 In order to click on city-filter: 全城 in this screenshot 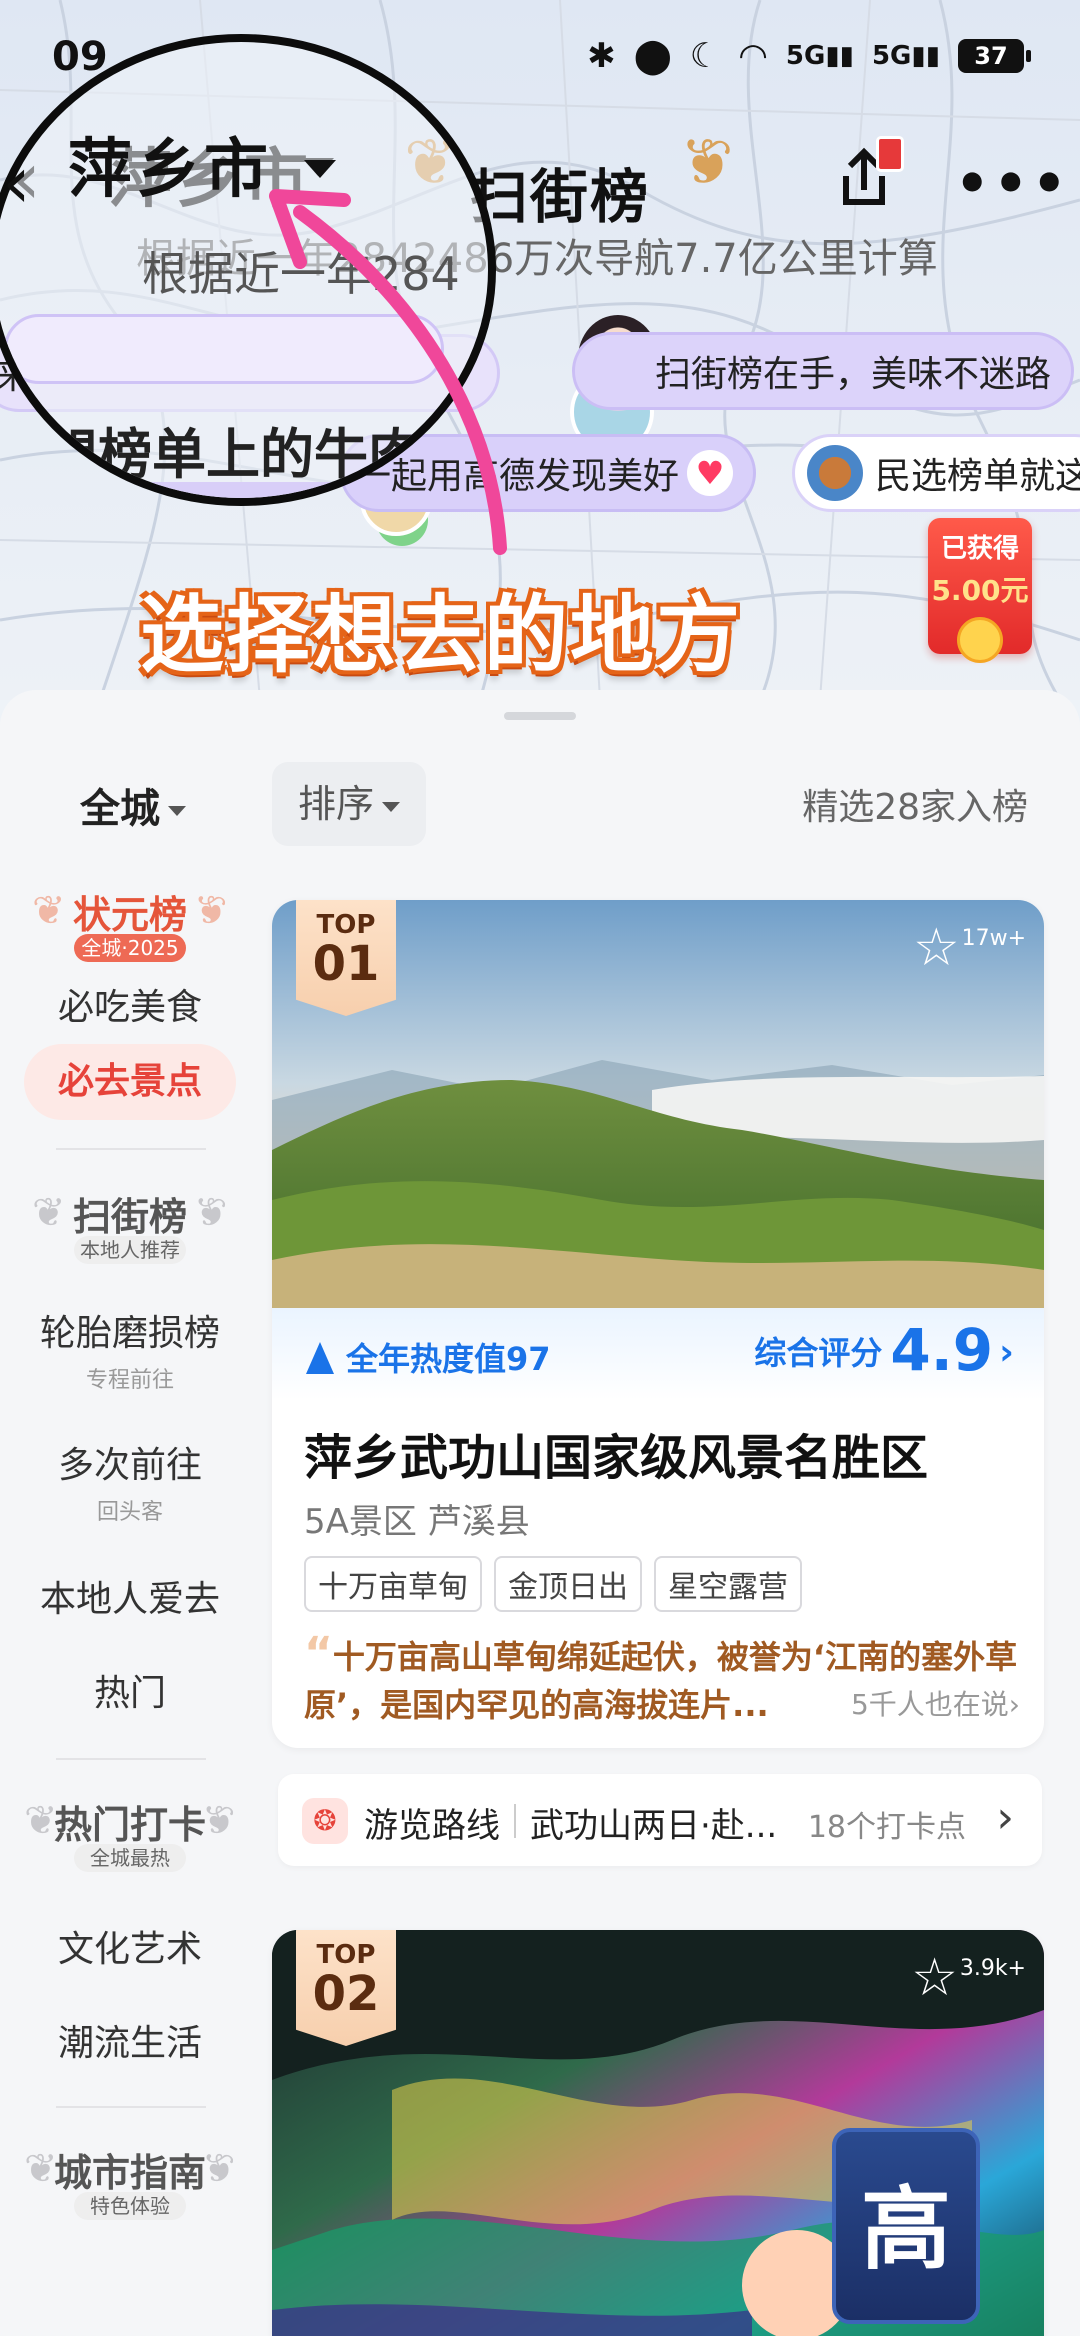, I will do `click(133, 805)`.